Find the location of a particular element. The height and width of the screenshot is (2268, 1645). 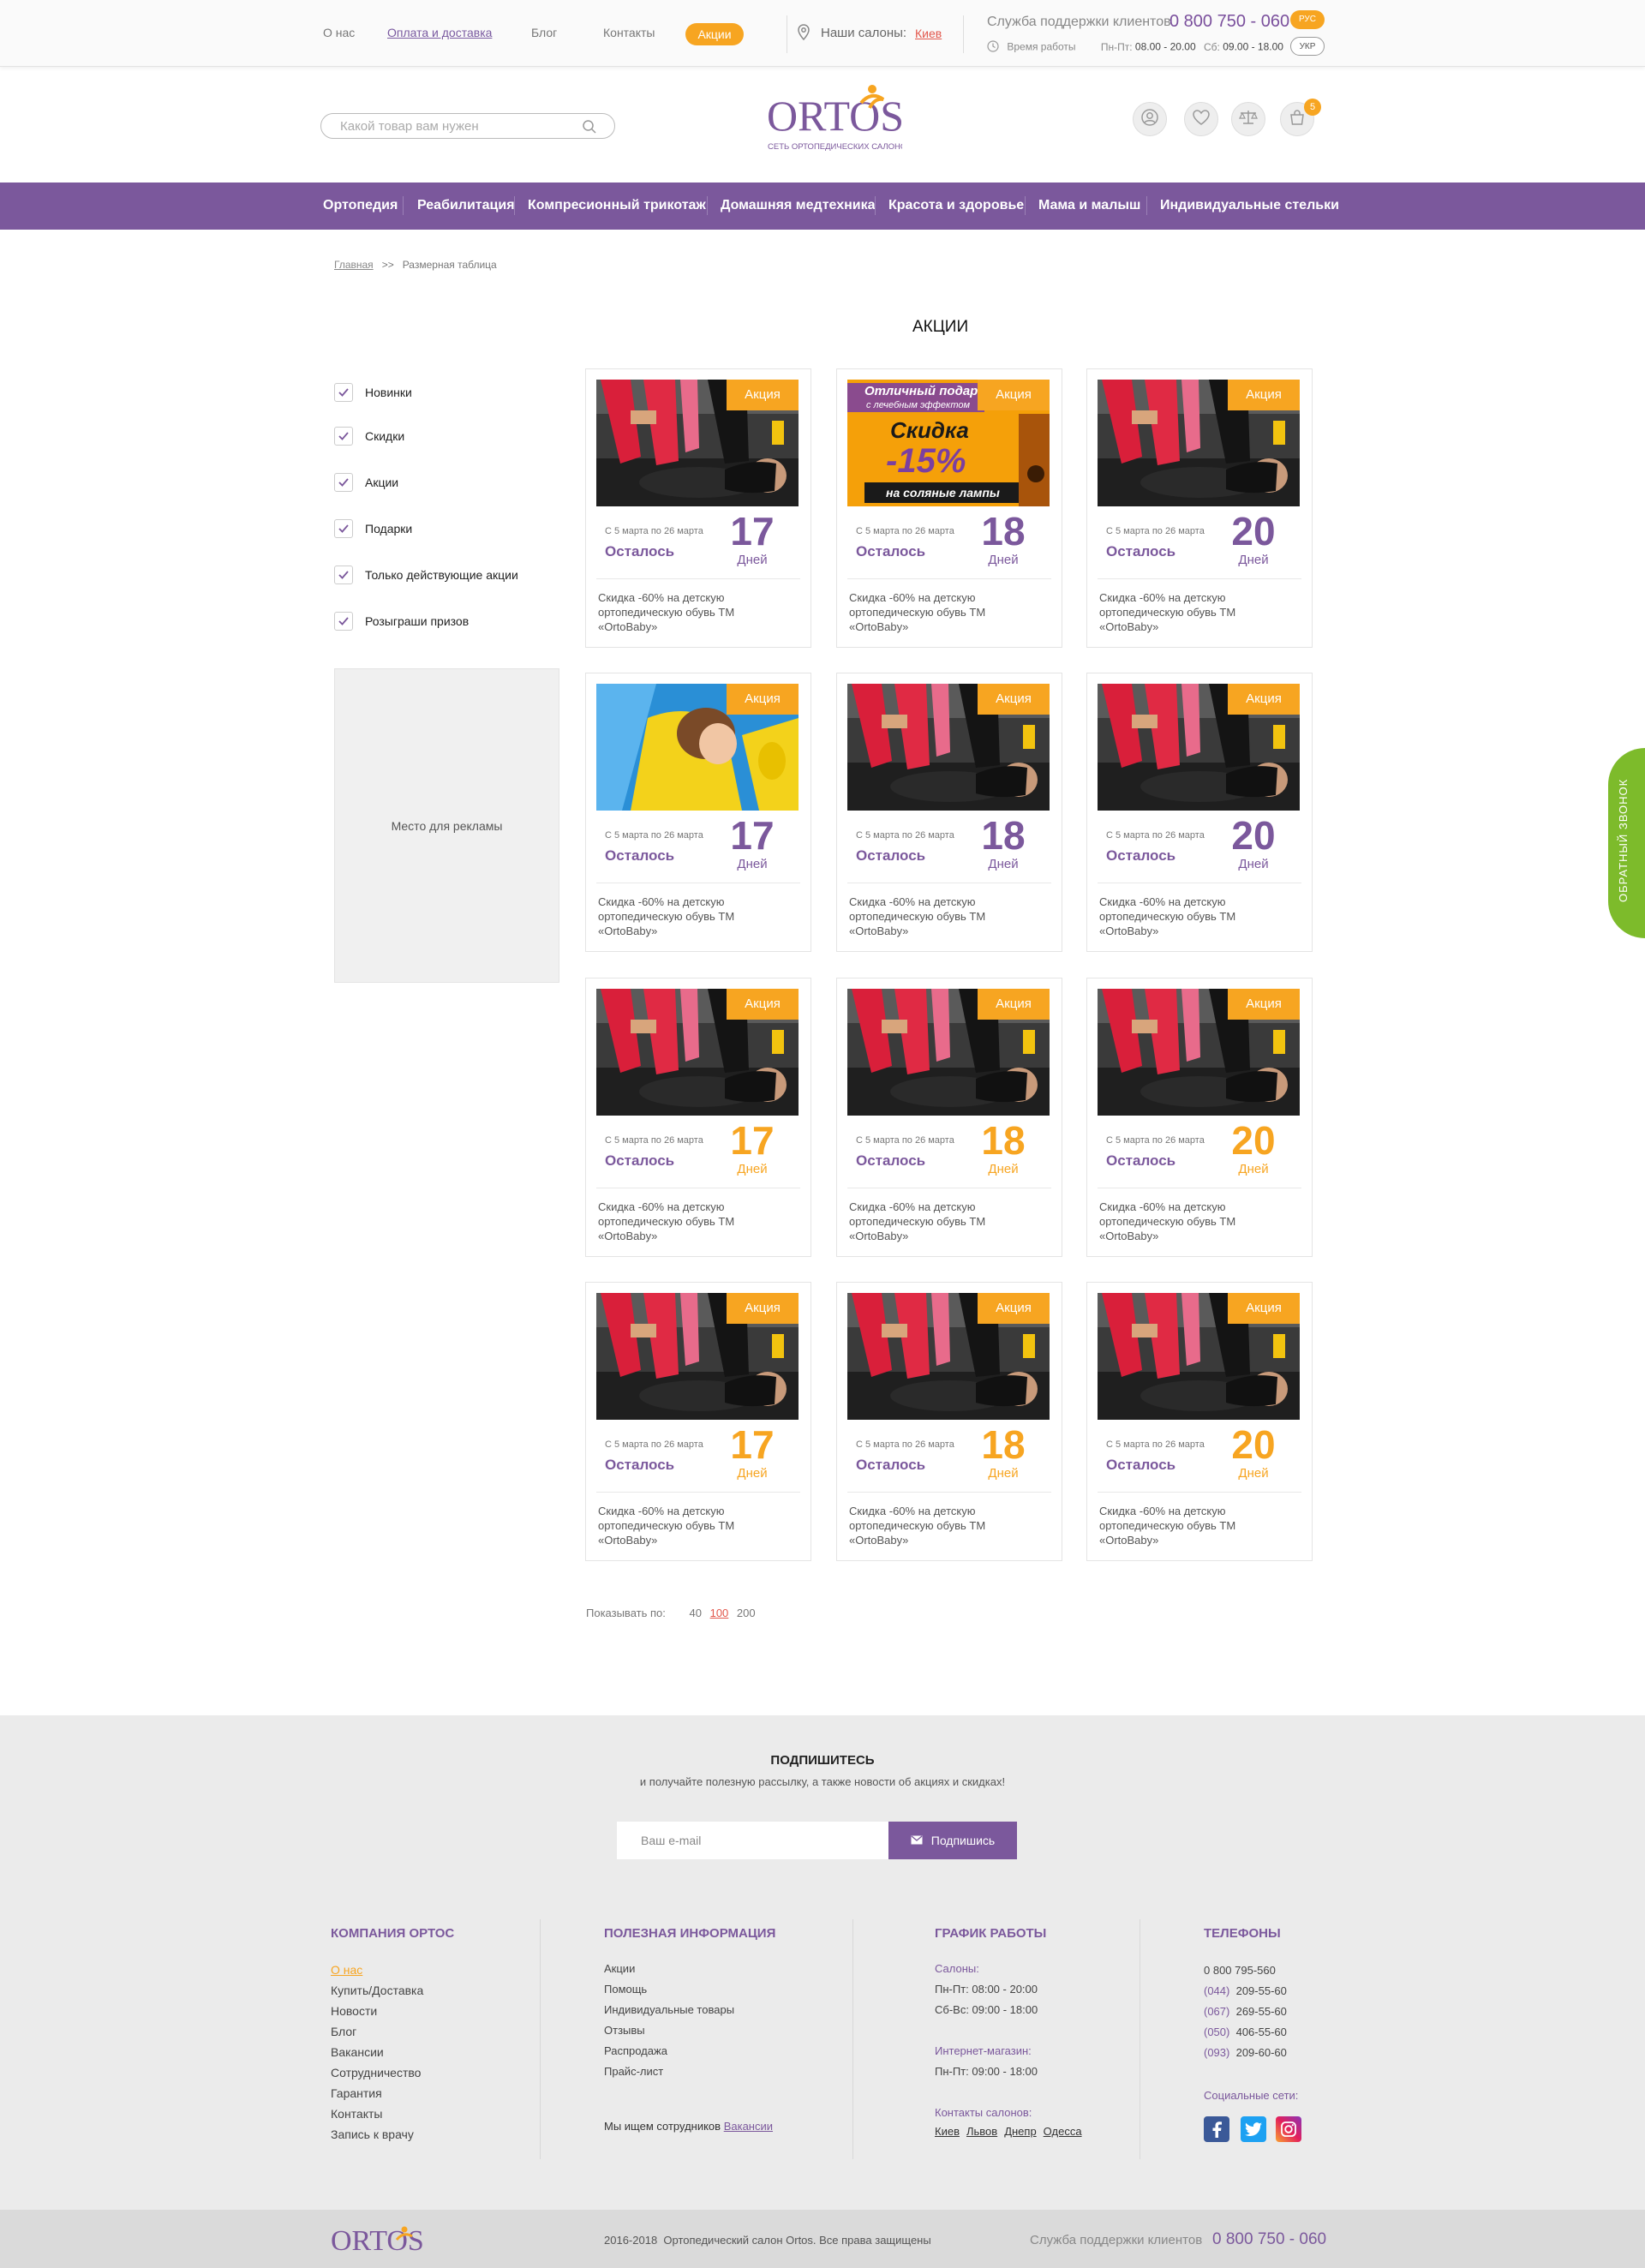

footer-link-individual: Индивидуальные товары is located at coordinates (669, 2009).